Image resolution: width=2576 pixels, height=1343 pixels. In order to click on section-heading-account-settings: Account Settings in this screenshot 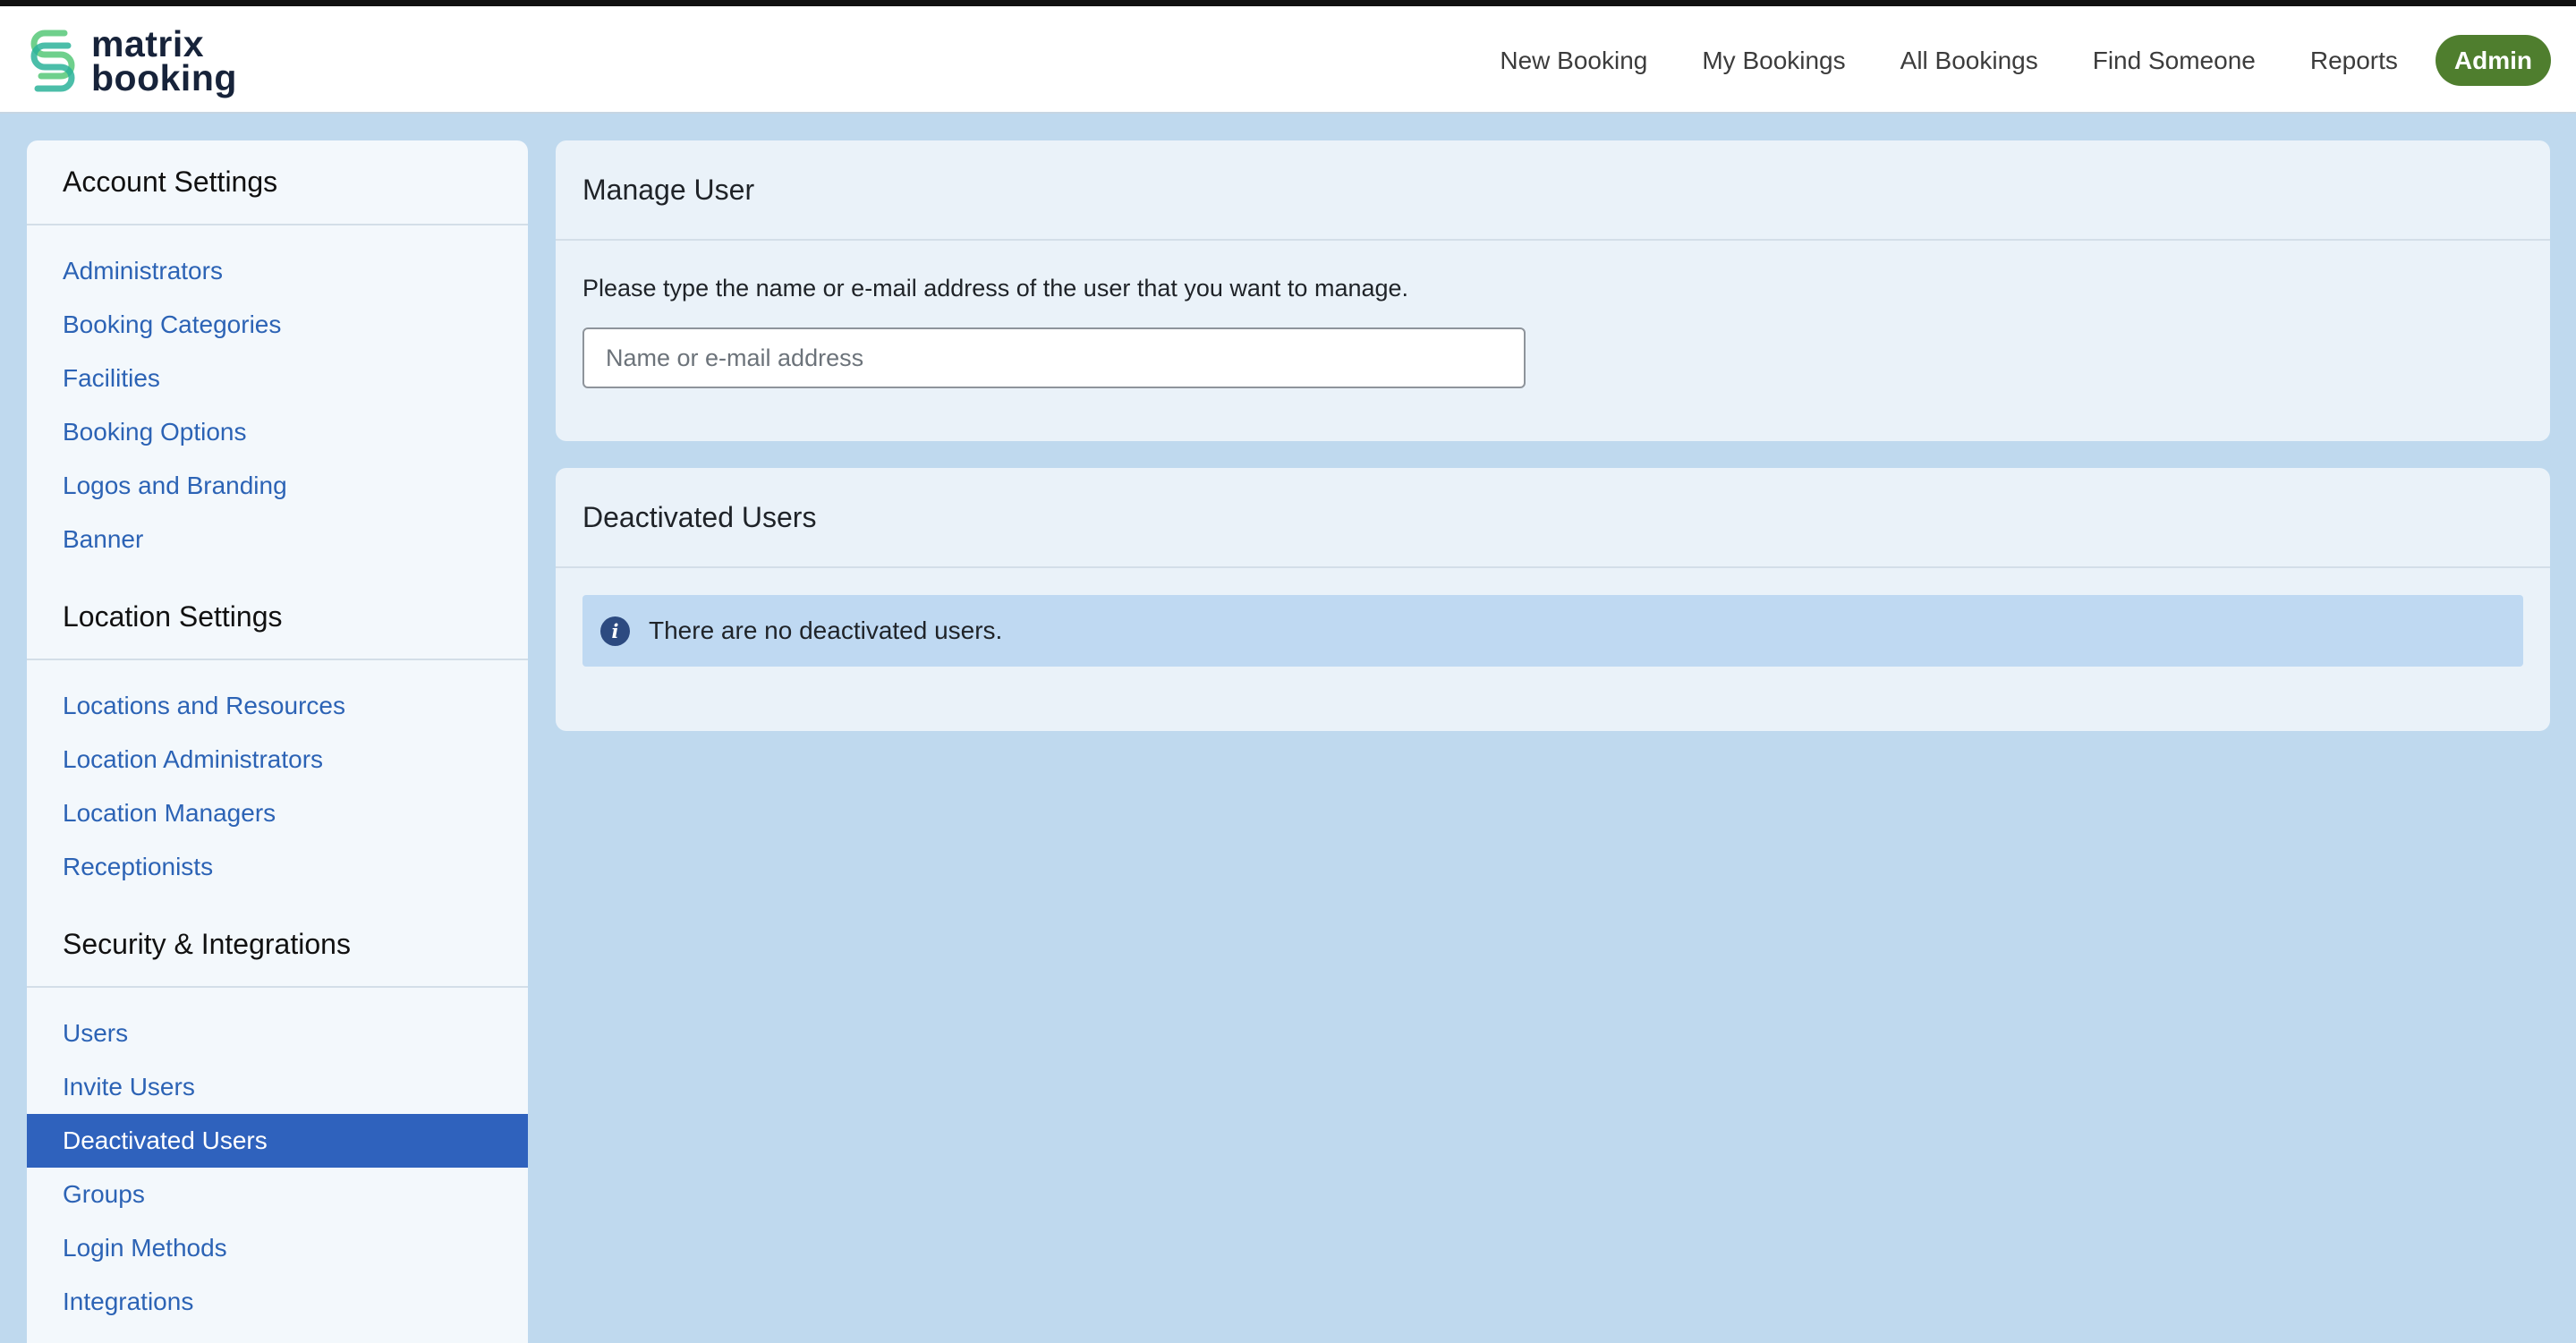, I will do `click(277, 182)`.